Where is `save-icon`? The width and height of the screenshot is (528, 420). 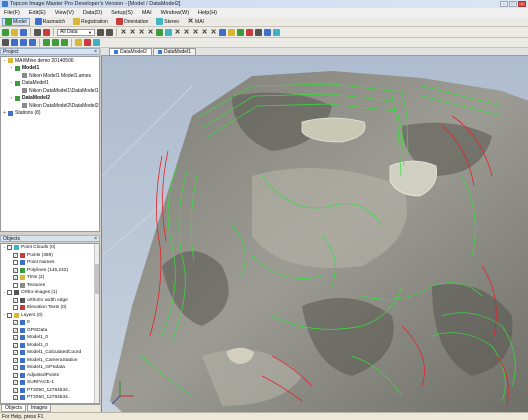 save-icon is located at coordinates (23, 32).